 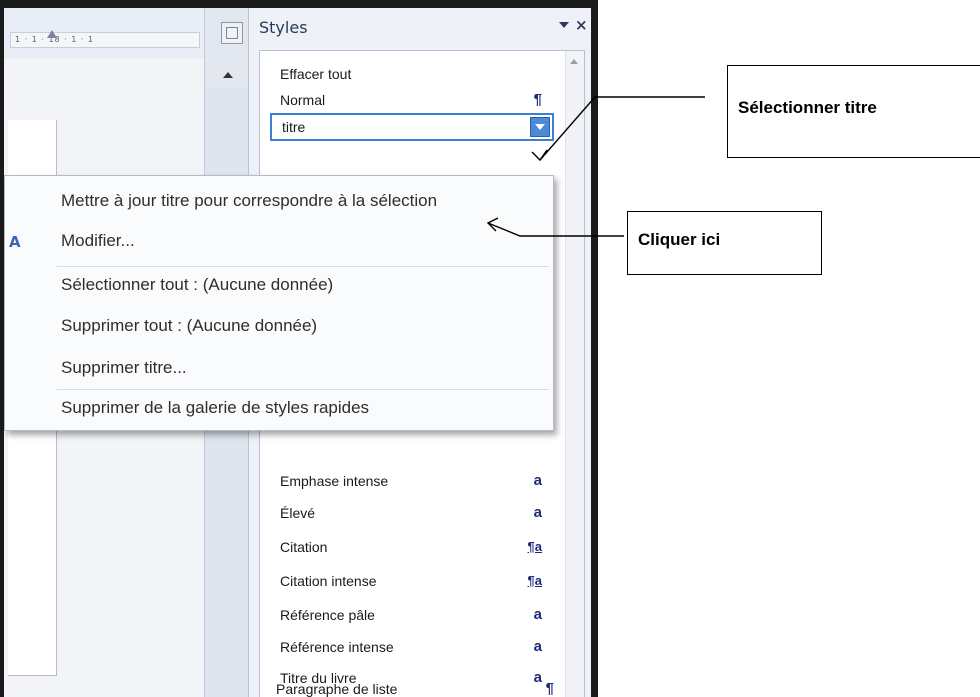 I want to click on chevron-down-icon, so click(x=564, y=25).